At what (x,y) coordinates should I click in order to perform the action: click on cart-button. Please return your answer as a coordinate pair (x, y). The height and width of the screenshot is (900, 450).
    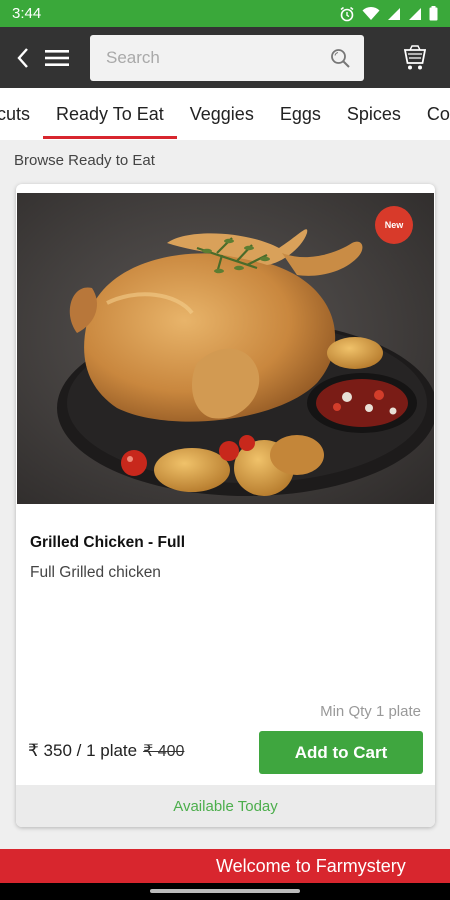
    Looking at the image, I should click on (415, 58).